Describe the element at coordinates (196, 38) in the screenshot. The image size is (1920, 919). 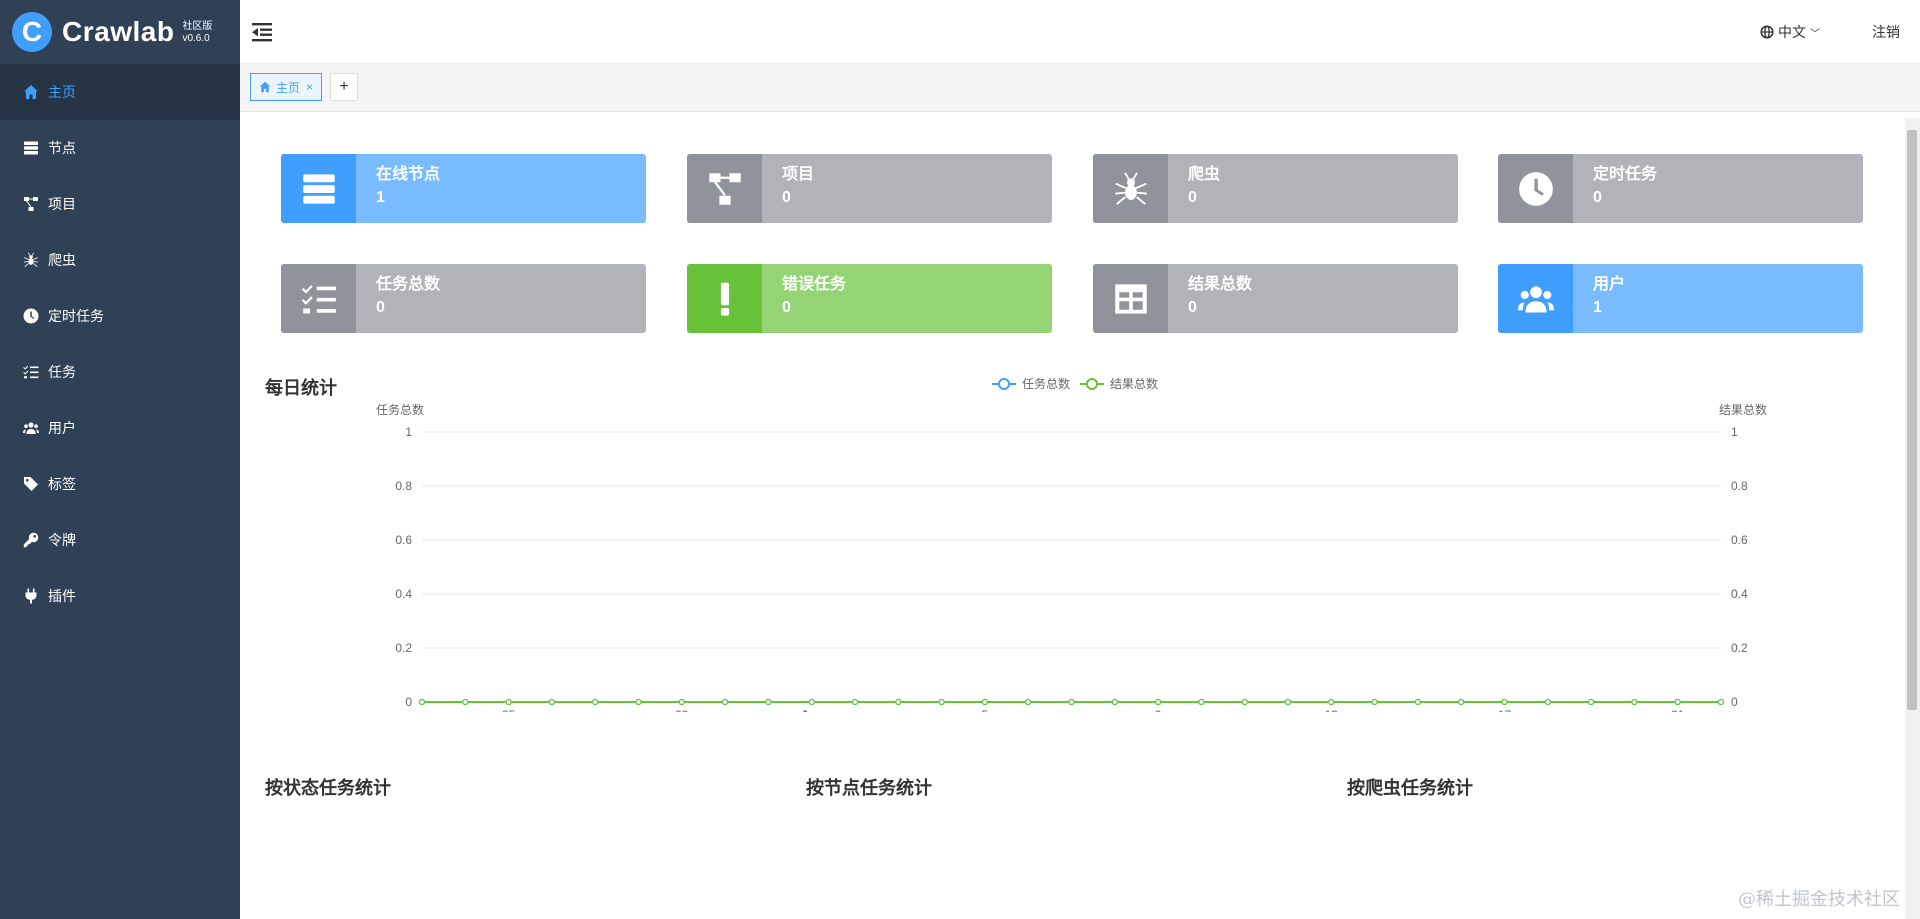
I see `version-label: v0.6.0` at that location.